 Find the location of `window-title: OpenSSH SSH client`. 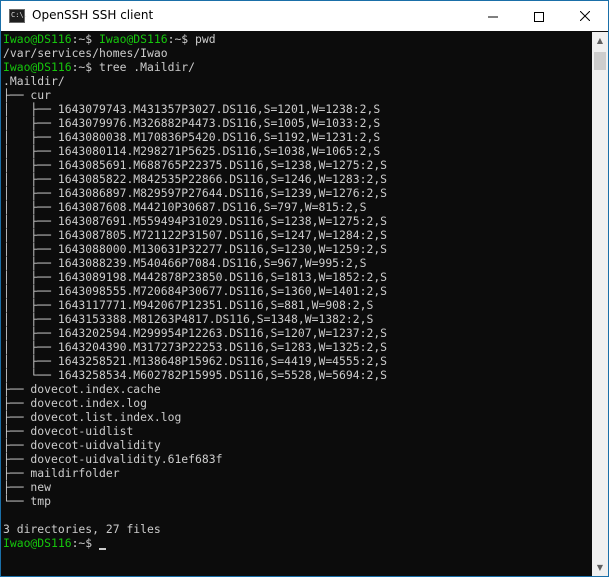

window-title: OpenSSH SSH client is located at coordinates (93, 15).